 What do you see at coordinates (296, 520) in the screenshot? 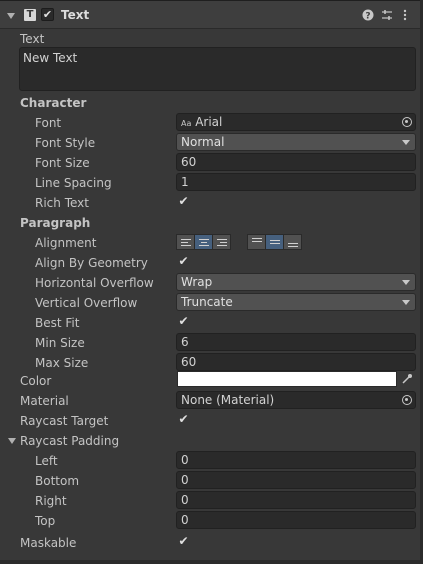
I see `padding-top-field: 0` at bounding box center [296, 520].